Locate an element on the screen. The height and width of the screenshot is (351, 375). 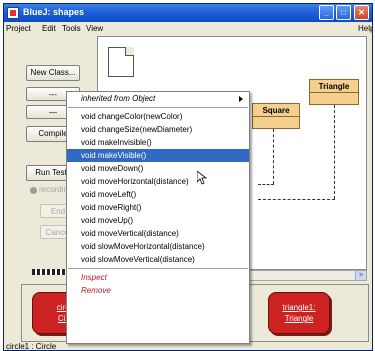
menu-item-move-left: void moveLeft() is located at coordinates (158, 194).